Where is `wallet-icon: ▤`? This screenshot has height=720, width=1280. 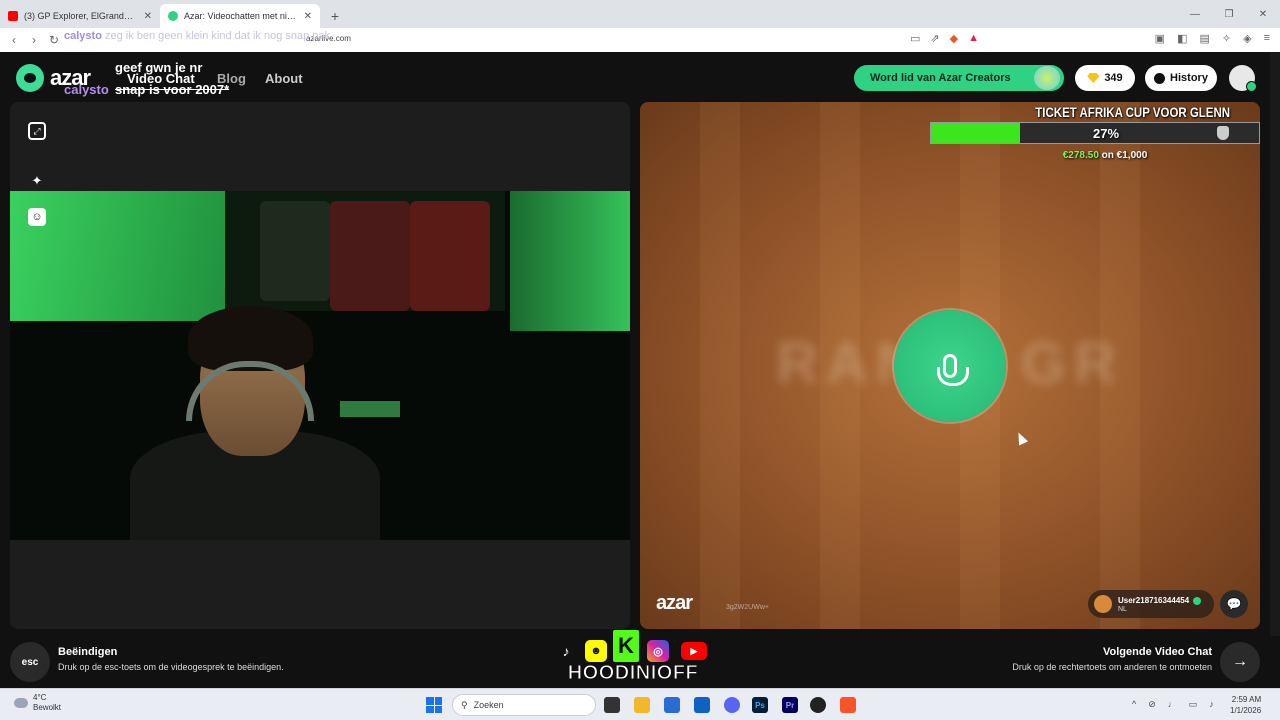
wallet-icon: ▤ is located at coordinates (1204, 38).